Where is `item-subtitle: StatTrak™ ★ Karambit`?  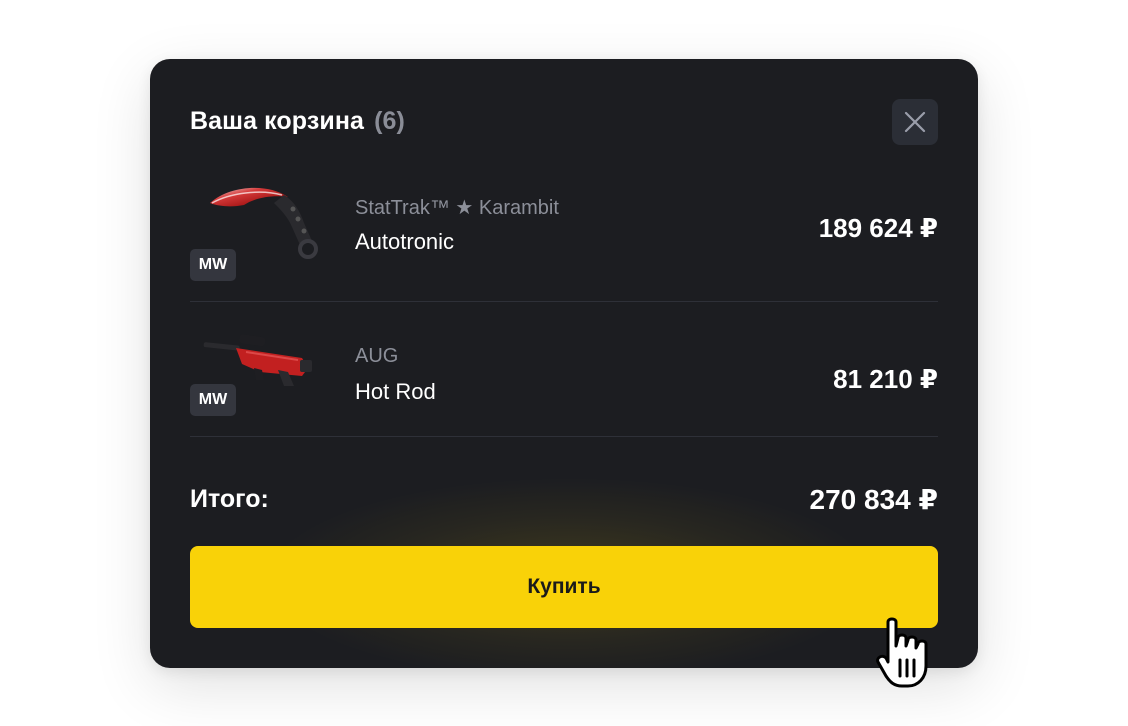
item-subtitle: StatTrak™ ★ Karambit is located at coordinates (457, 208).